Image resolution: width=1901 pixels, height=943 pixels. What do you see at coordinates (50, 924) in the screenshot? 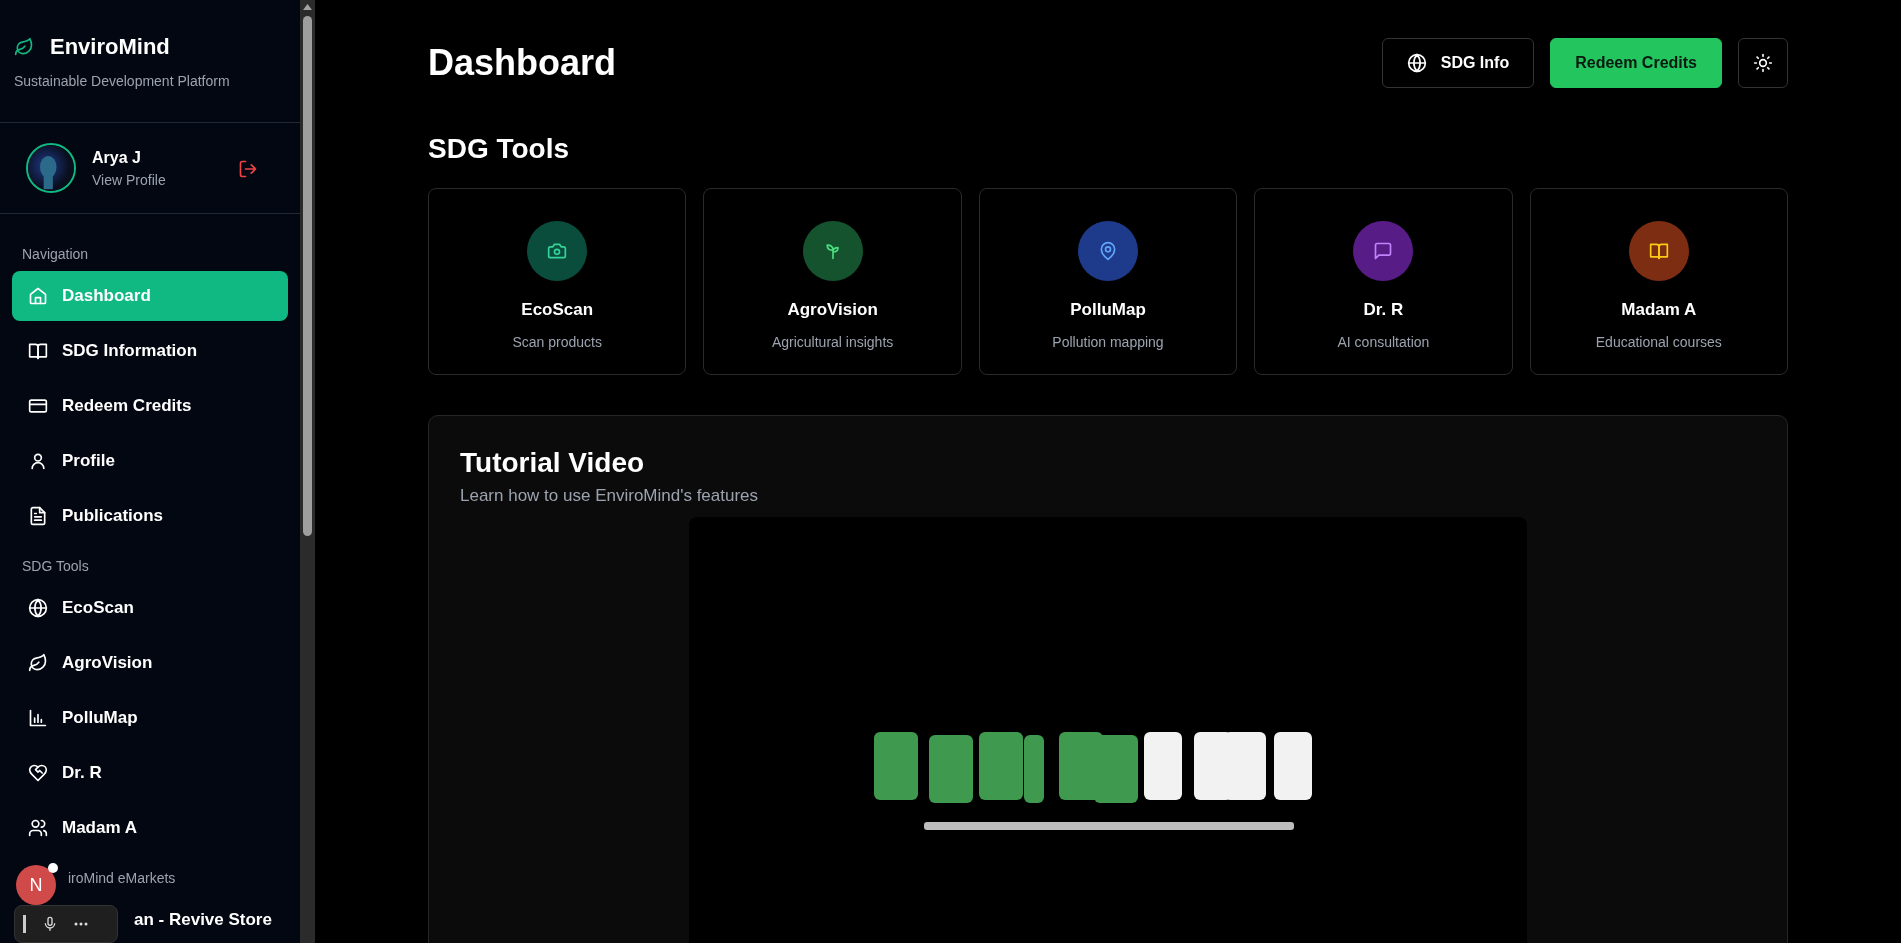
I see `microphone-icon` at bounding box center [50, 924].